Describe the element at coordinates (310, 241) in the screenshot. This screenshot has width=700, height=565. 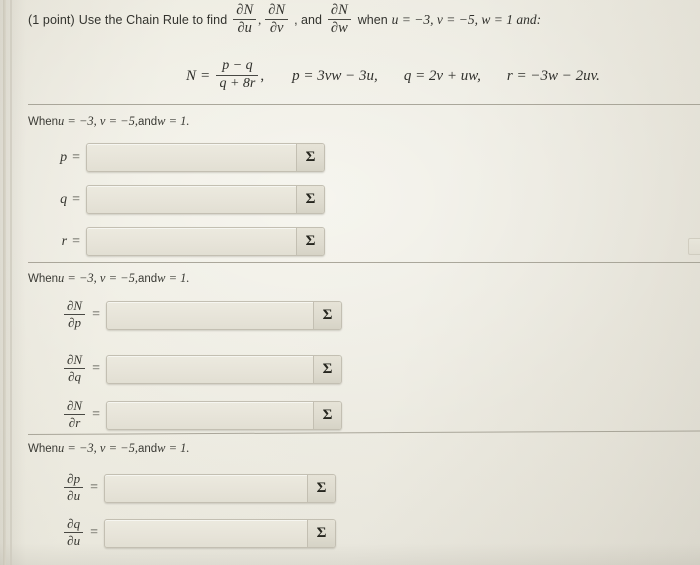
I see `sigma-button-r: Σ` at that location.